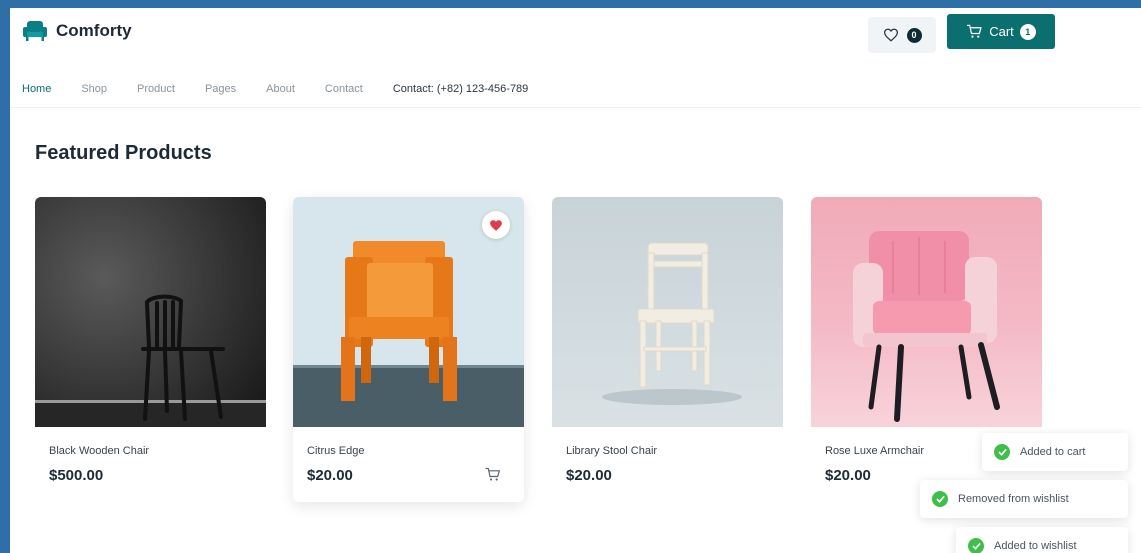 The height and width of the screenshot is (553, 1141). I want to click on heart-outline-icon, so click(890, 35).